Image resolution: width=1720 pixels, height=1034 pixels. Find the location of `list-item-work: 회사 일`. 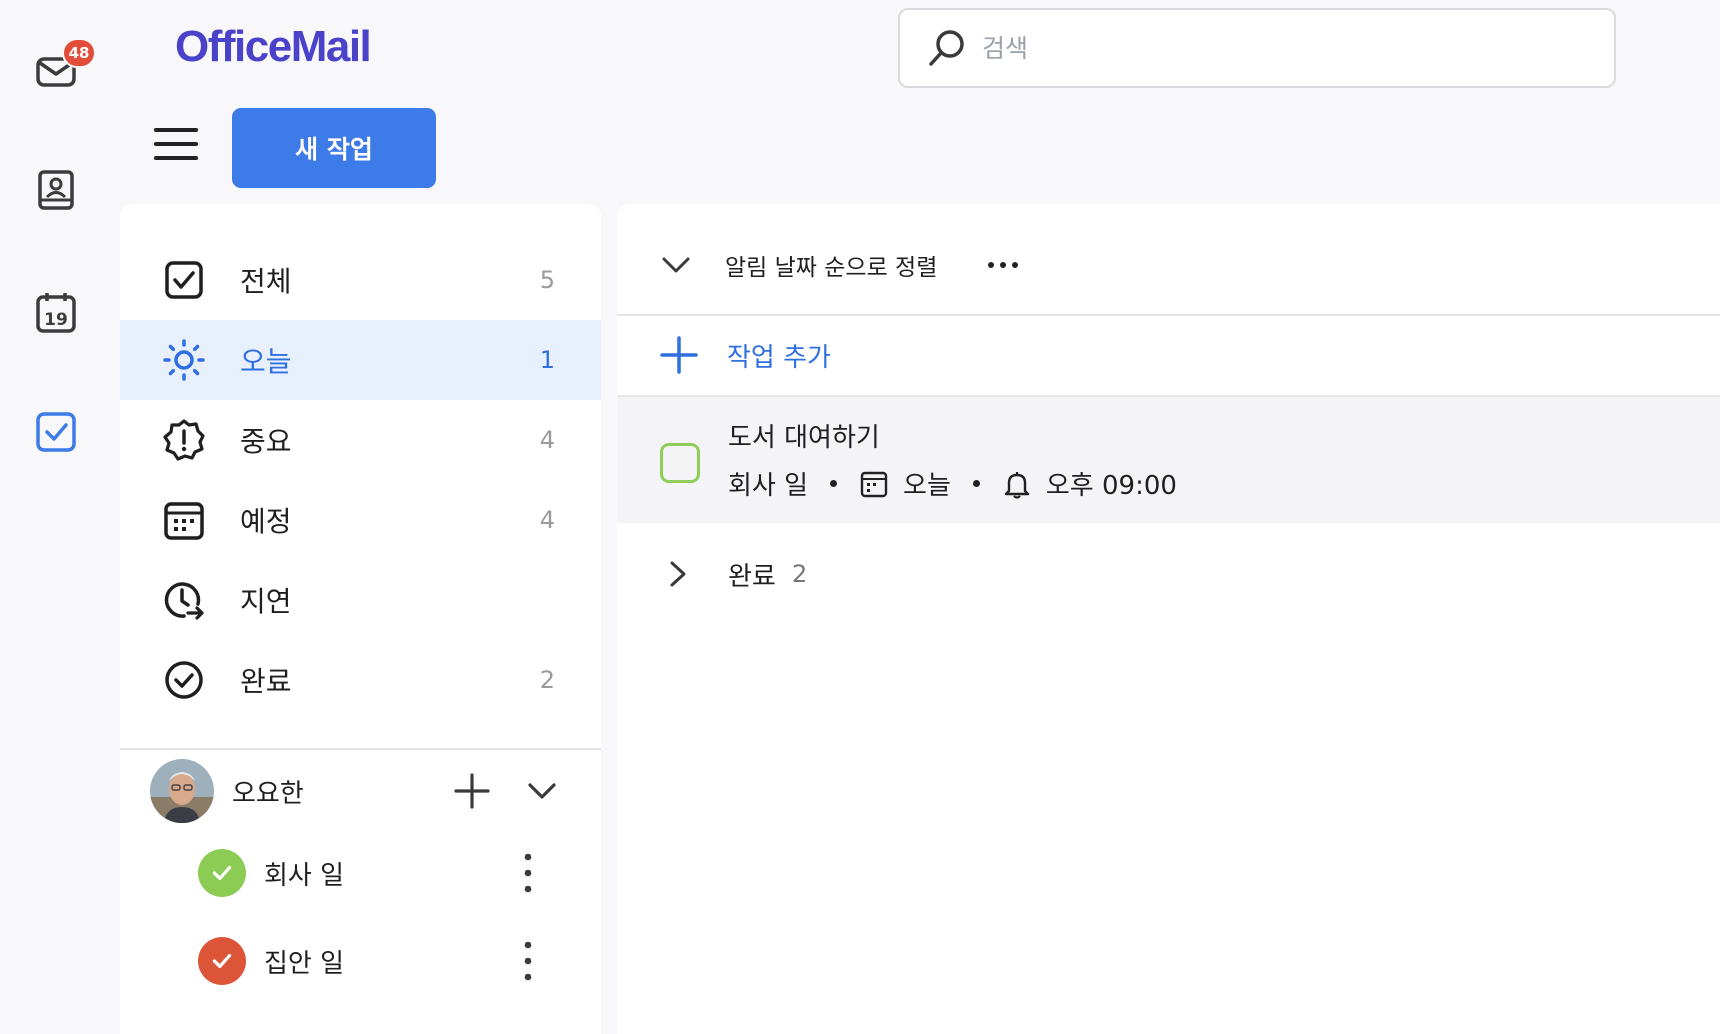

list-item-work: 회사 일 is located at coordinates (388, 873).